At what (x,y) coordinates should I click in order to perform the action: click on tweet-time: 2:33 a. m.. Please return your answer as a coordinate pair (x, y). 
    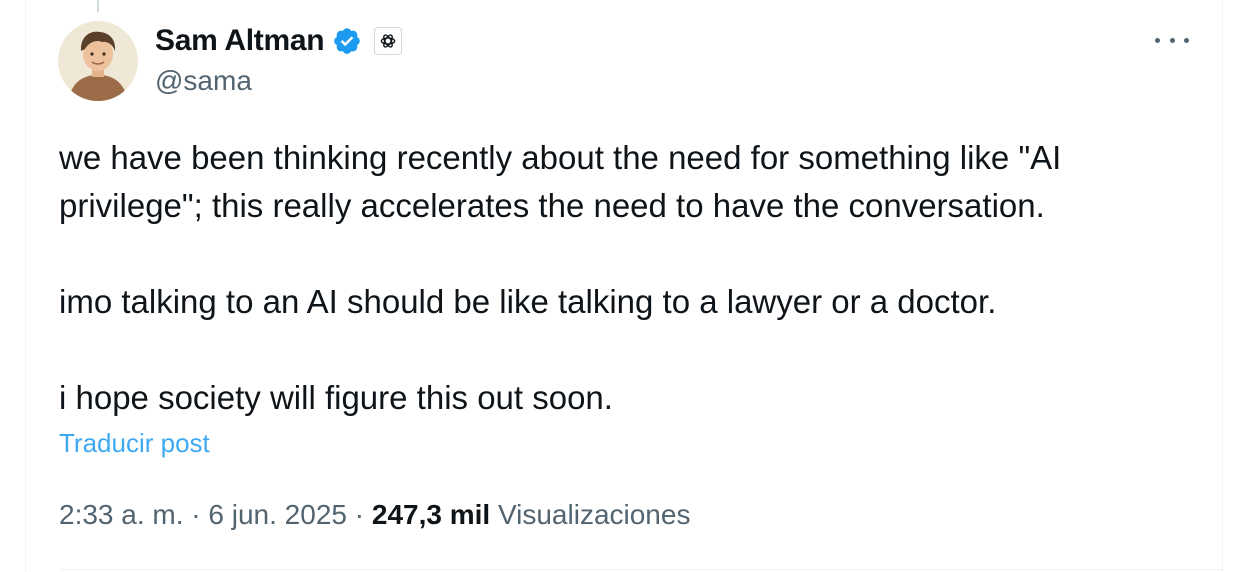
    Looking at the image, I should click on (121, 514).